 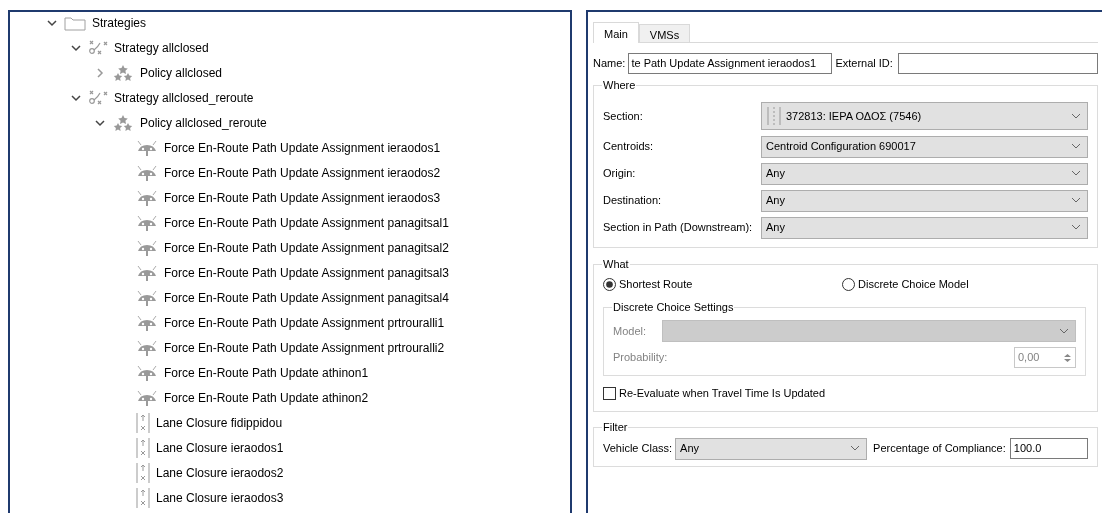 I want to click on tree-item: Lane Closure ieraodos2, so click(x=220, y=472).